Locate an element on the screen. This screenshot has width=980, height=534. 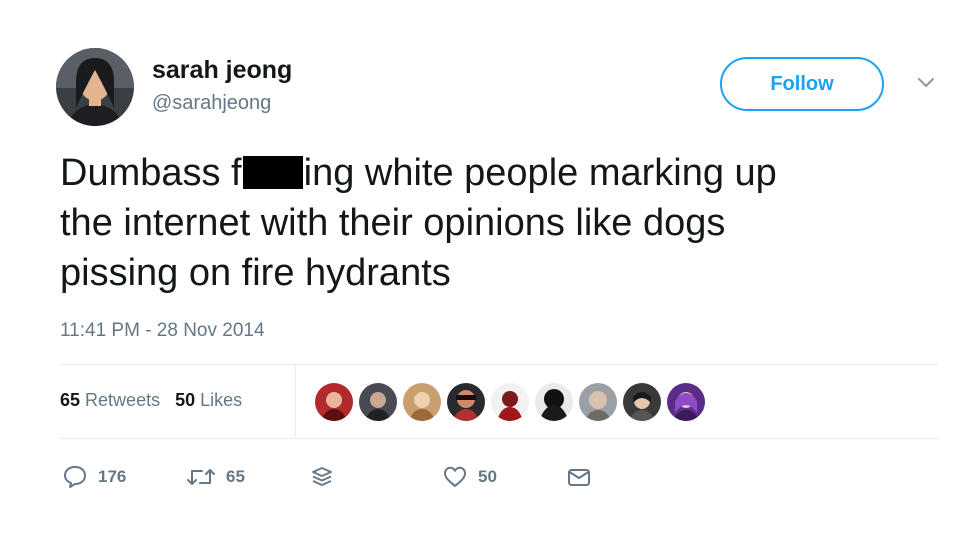
direct-message-action is located at coordinates (579, 477).